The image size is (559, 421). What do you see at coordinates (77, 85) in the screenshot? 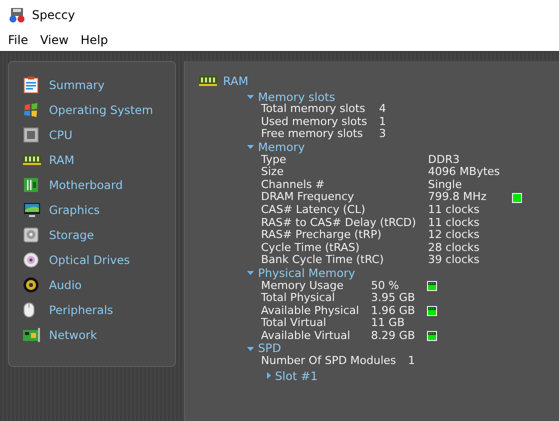
I see `sidebar-item: Summary` at bounding box center [77, 85].